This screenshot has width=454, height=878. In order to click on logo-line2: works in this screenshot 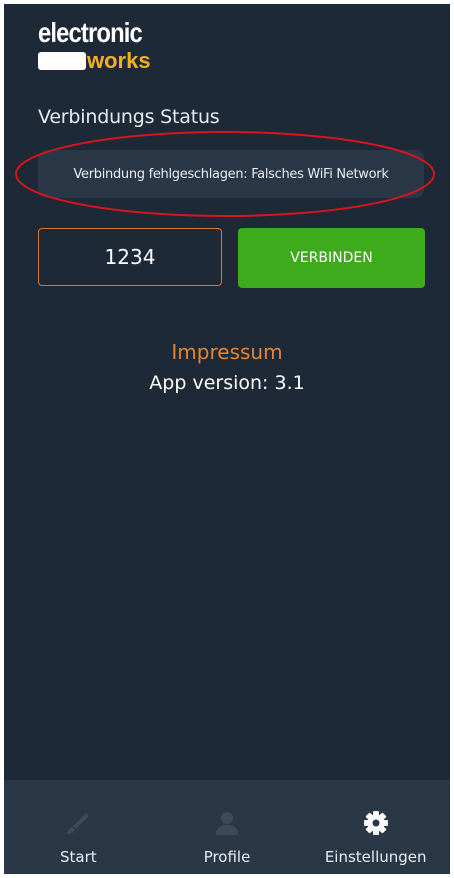, I will do `click(119, 60)`.